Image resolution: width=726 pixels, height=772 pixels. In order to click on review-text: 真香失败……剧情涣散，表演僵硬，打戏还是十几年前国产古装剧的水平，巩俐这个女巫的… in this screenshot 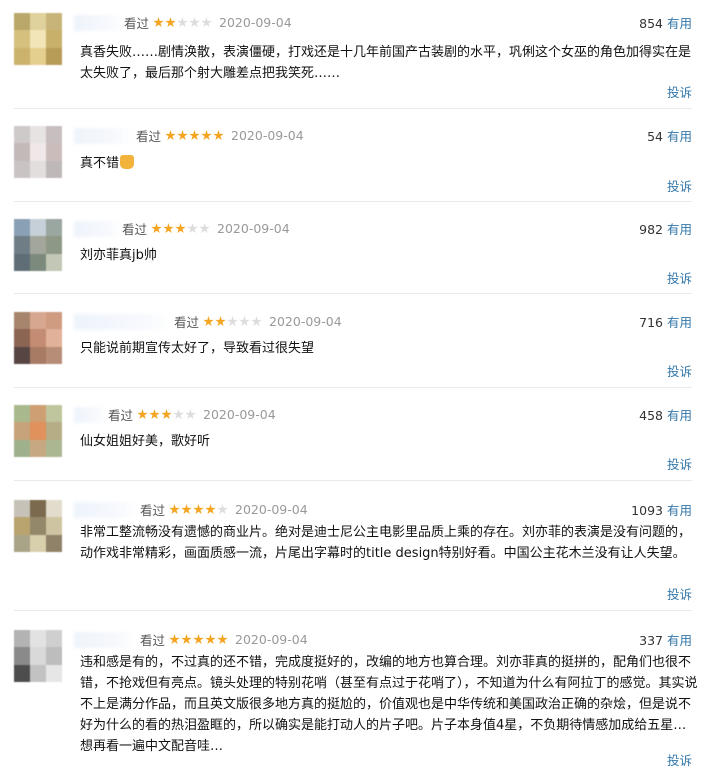, I will do `click(386, 63)`.